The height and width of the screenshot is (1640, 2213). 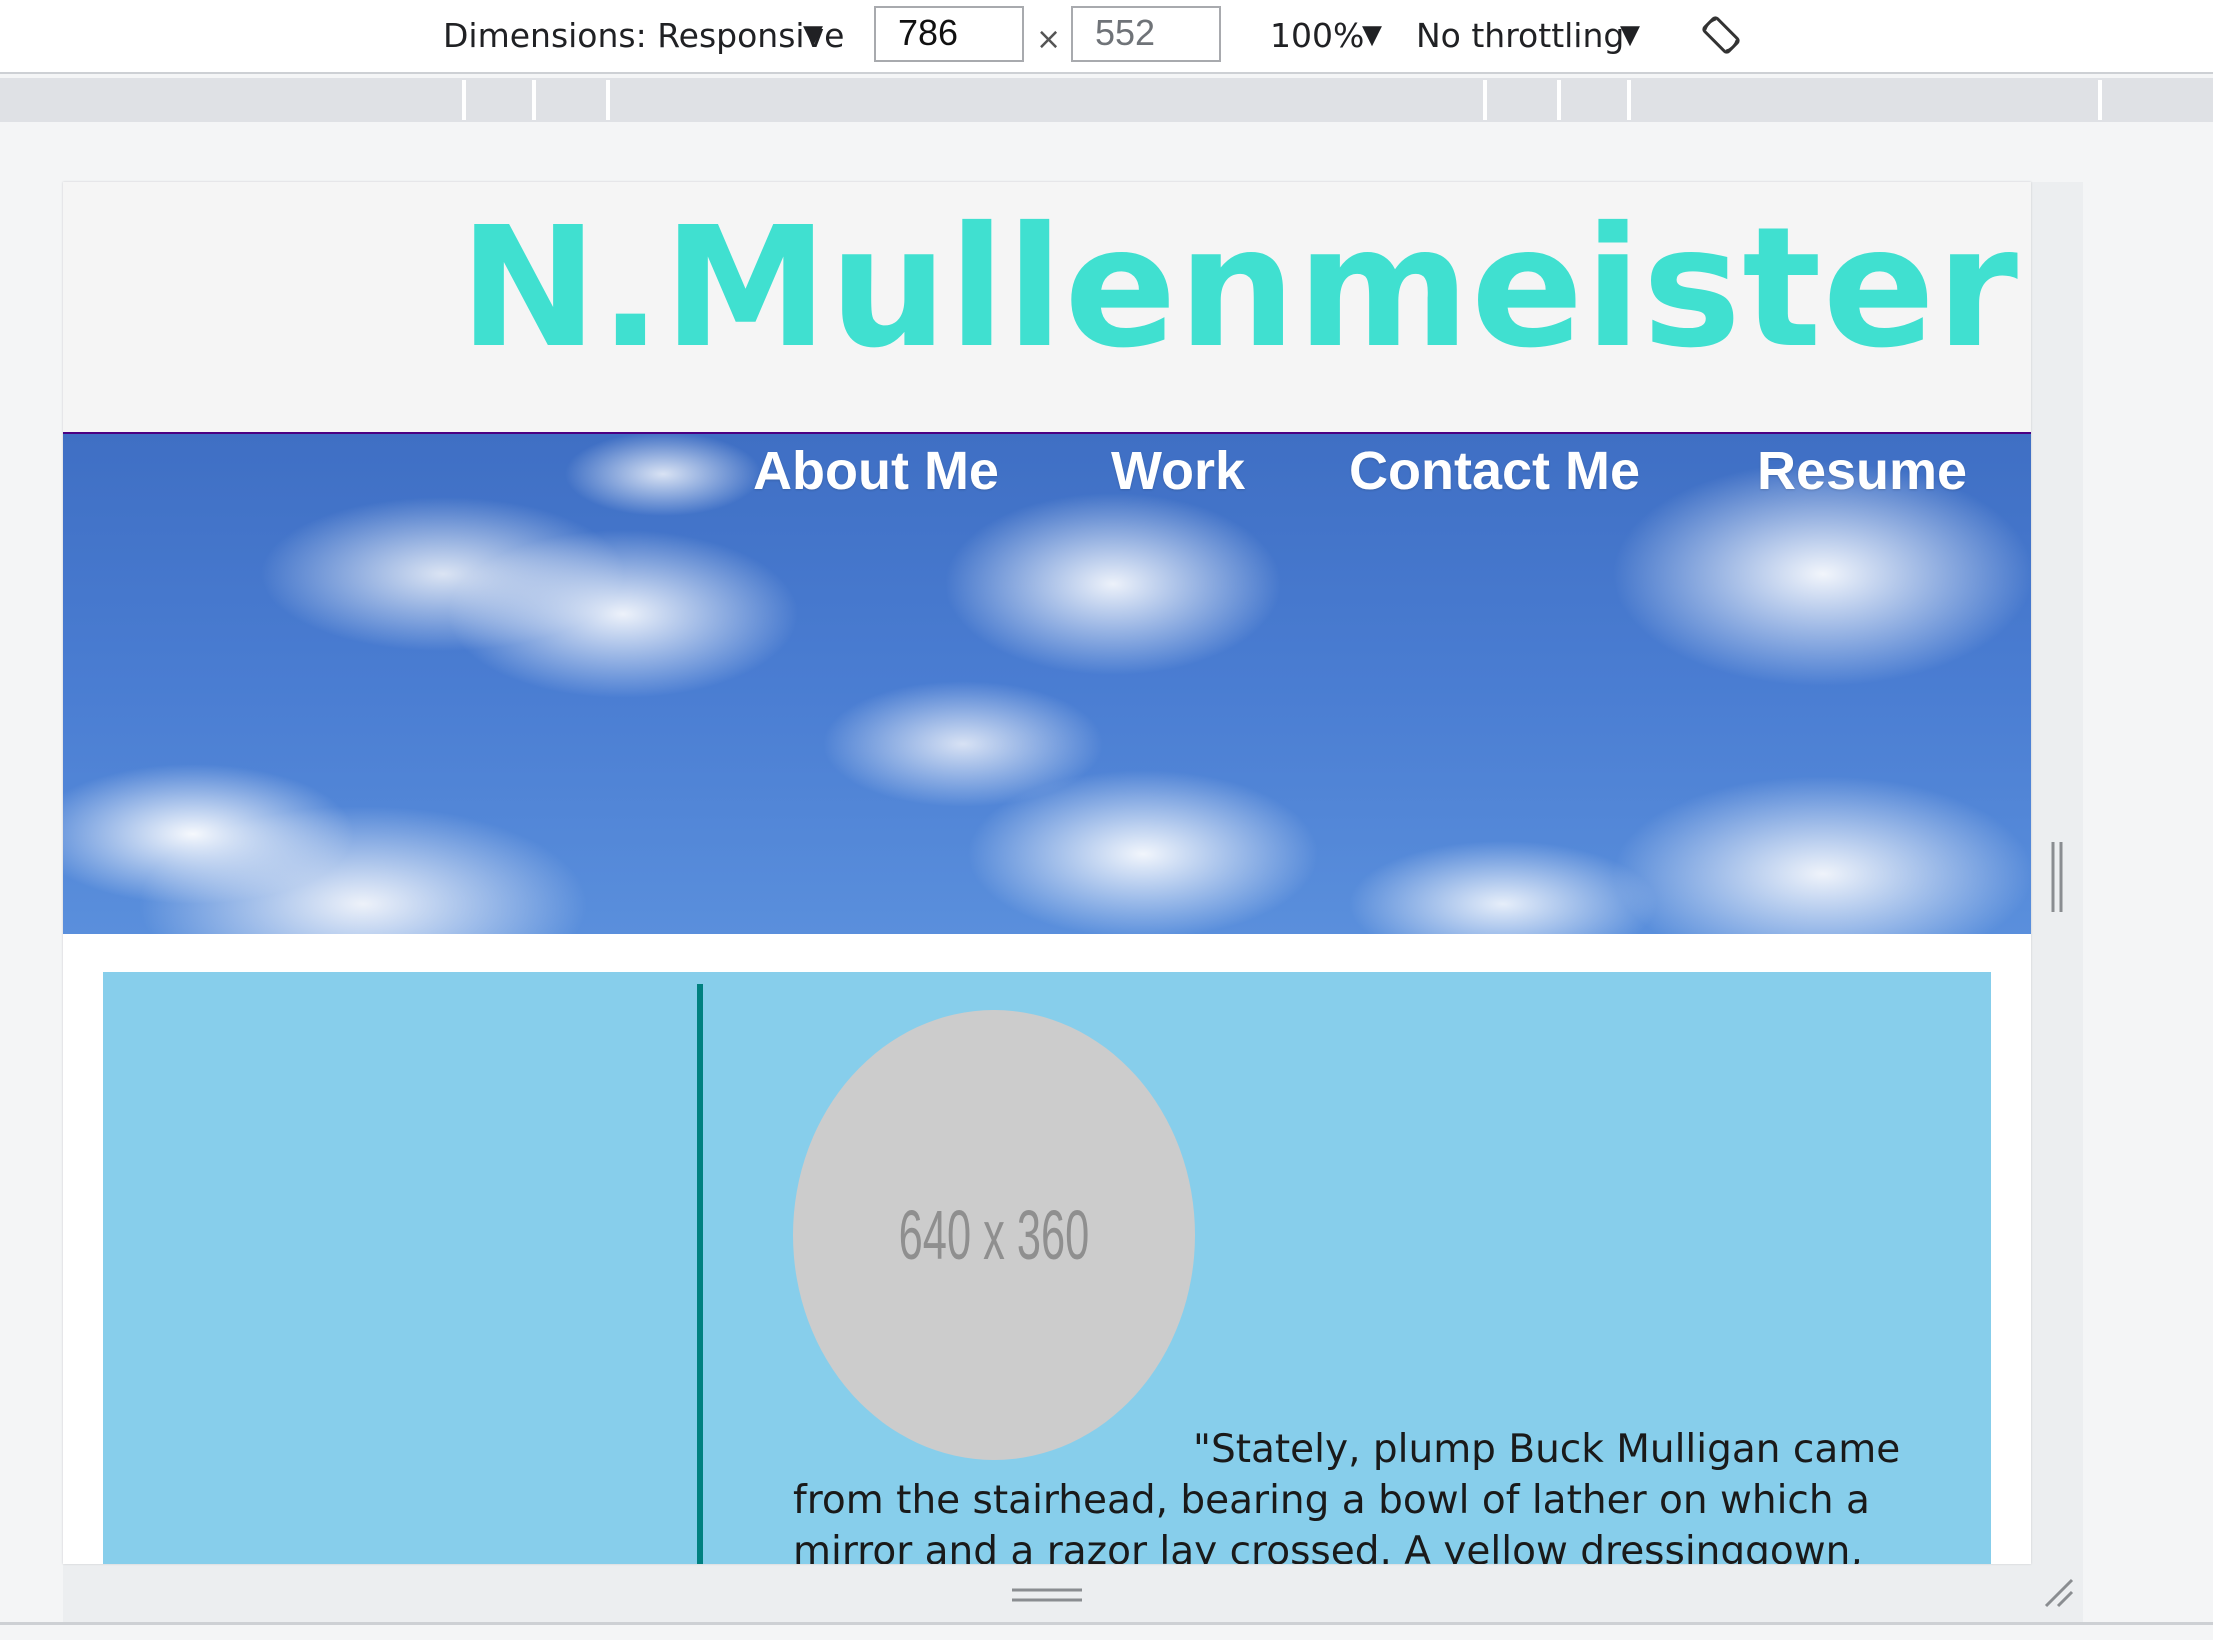 I want to click on zoom-chevron-down-icon: ▼, so click(x=1372, y=35).